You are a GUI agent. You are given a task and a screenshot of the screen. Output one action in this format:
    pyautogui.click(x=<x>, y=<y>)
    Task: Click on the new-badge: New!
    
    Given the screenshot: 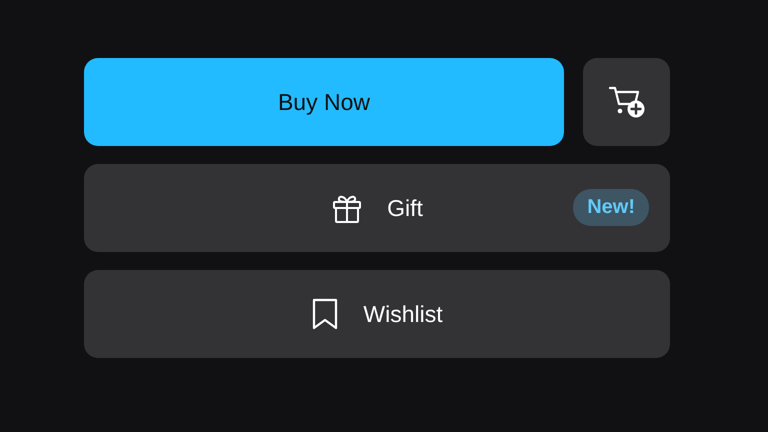 What is the action you would take?
    pyautogui.click(x=611, y=207)
    